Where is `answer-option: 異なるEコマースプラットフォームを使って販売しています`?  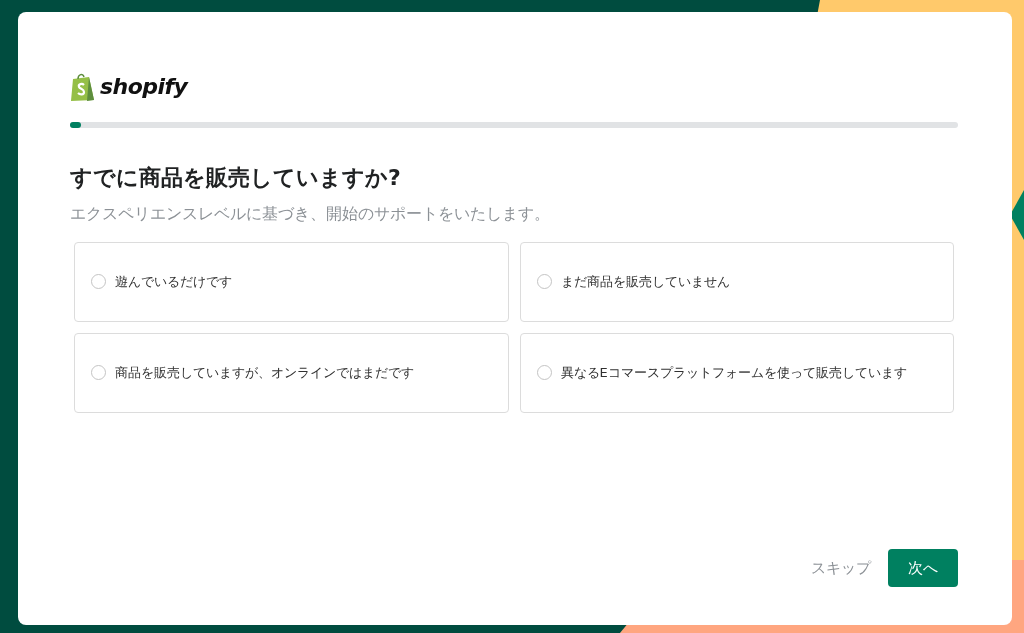
answer-option: 異なるEコマースプラットフォームを使って販売しています is located at coordinates (736, 372).